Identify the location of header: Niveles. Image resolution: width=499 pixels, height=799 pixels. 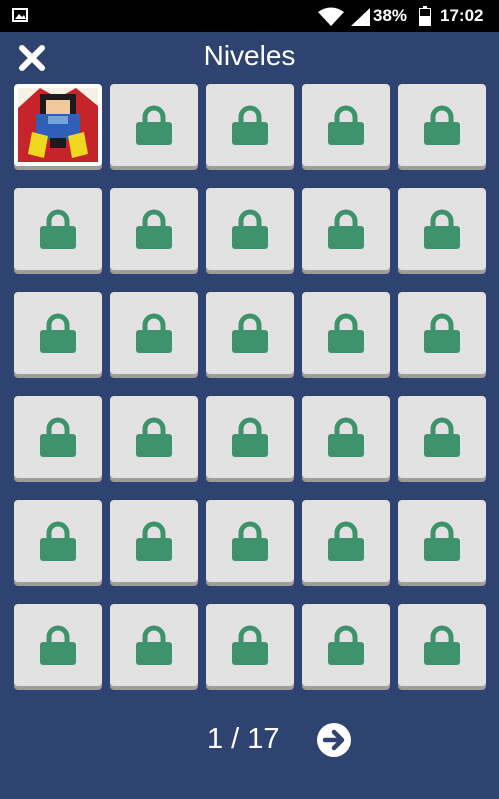
(249, 58).